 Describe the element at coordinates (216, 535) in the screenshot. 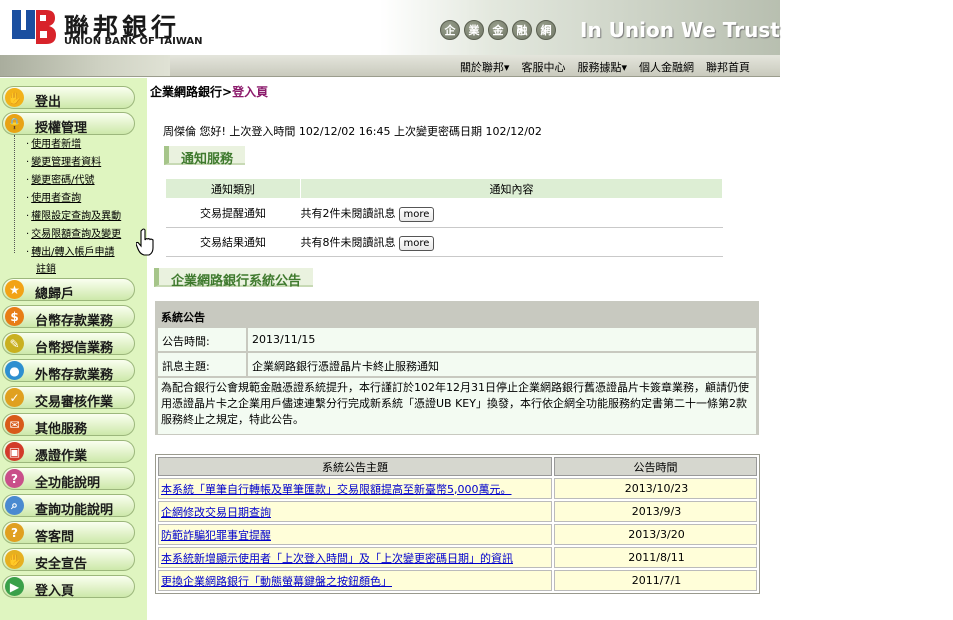

I see `announcement-link: 防範詐騙犯罪事宜提醒` at that location.